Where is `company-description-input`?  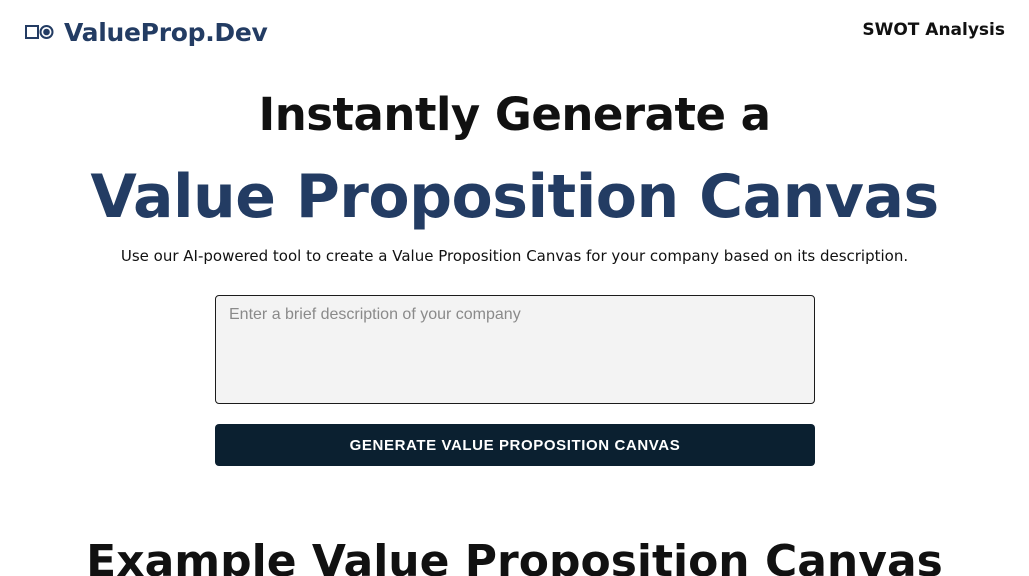 company-description-input is located at coordinates (515, 349).